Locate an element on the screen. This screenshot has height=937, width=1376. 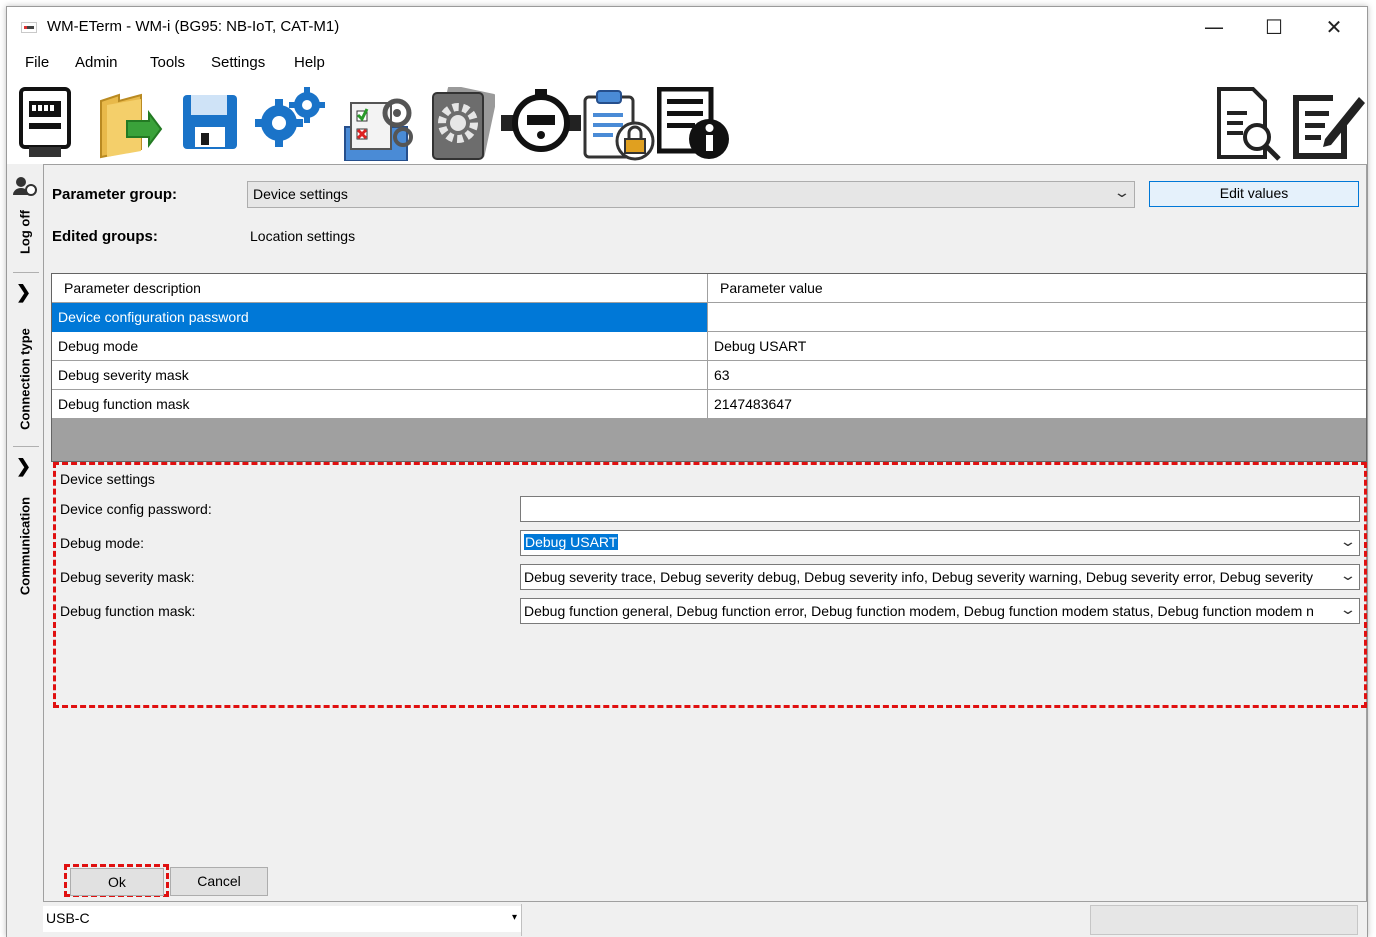
tab-communication-label: Communication is located at coordinates (25, 546).